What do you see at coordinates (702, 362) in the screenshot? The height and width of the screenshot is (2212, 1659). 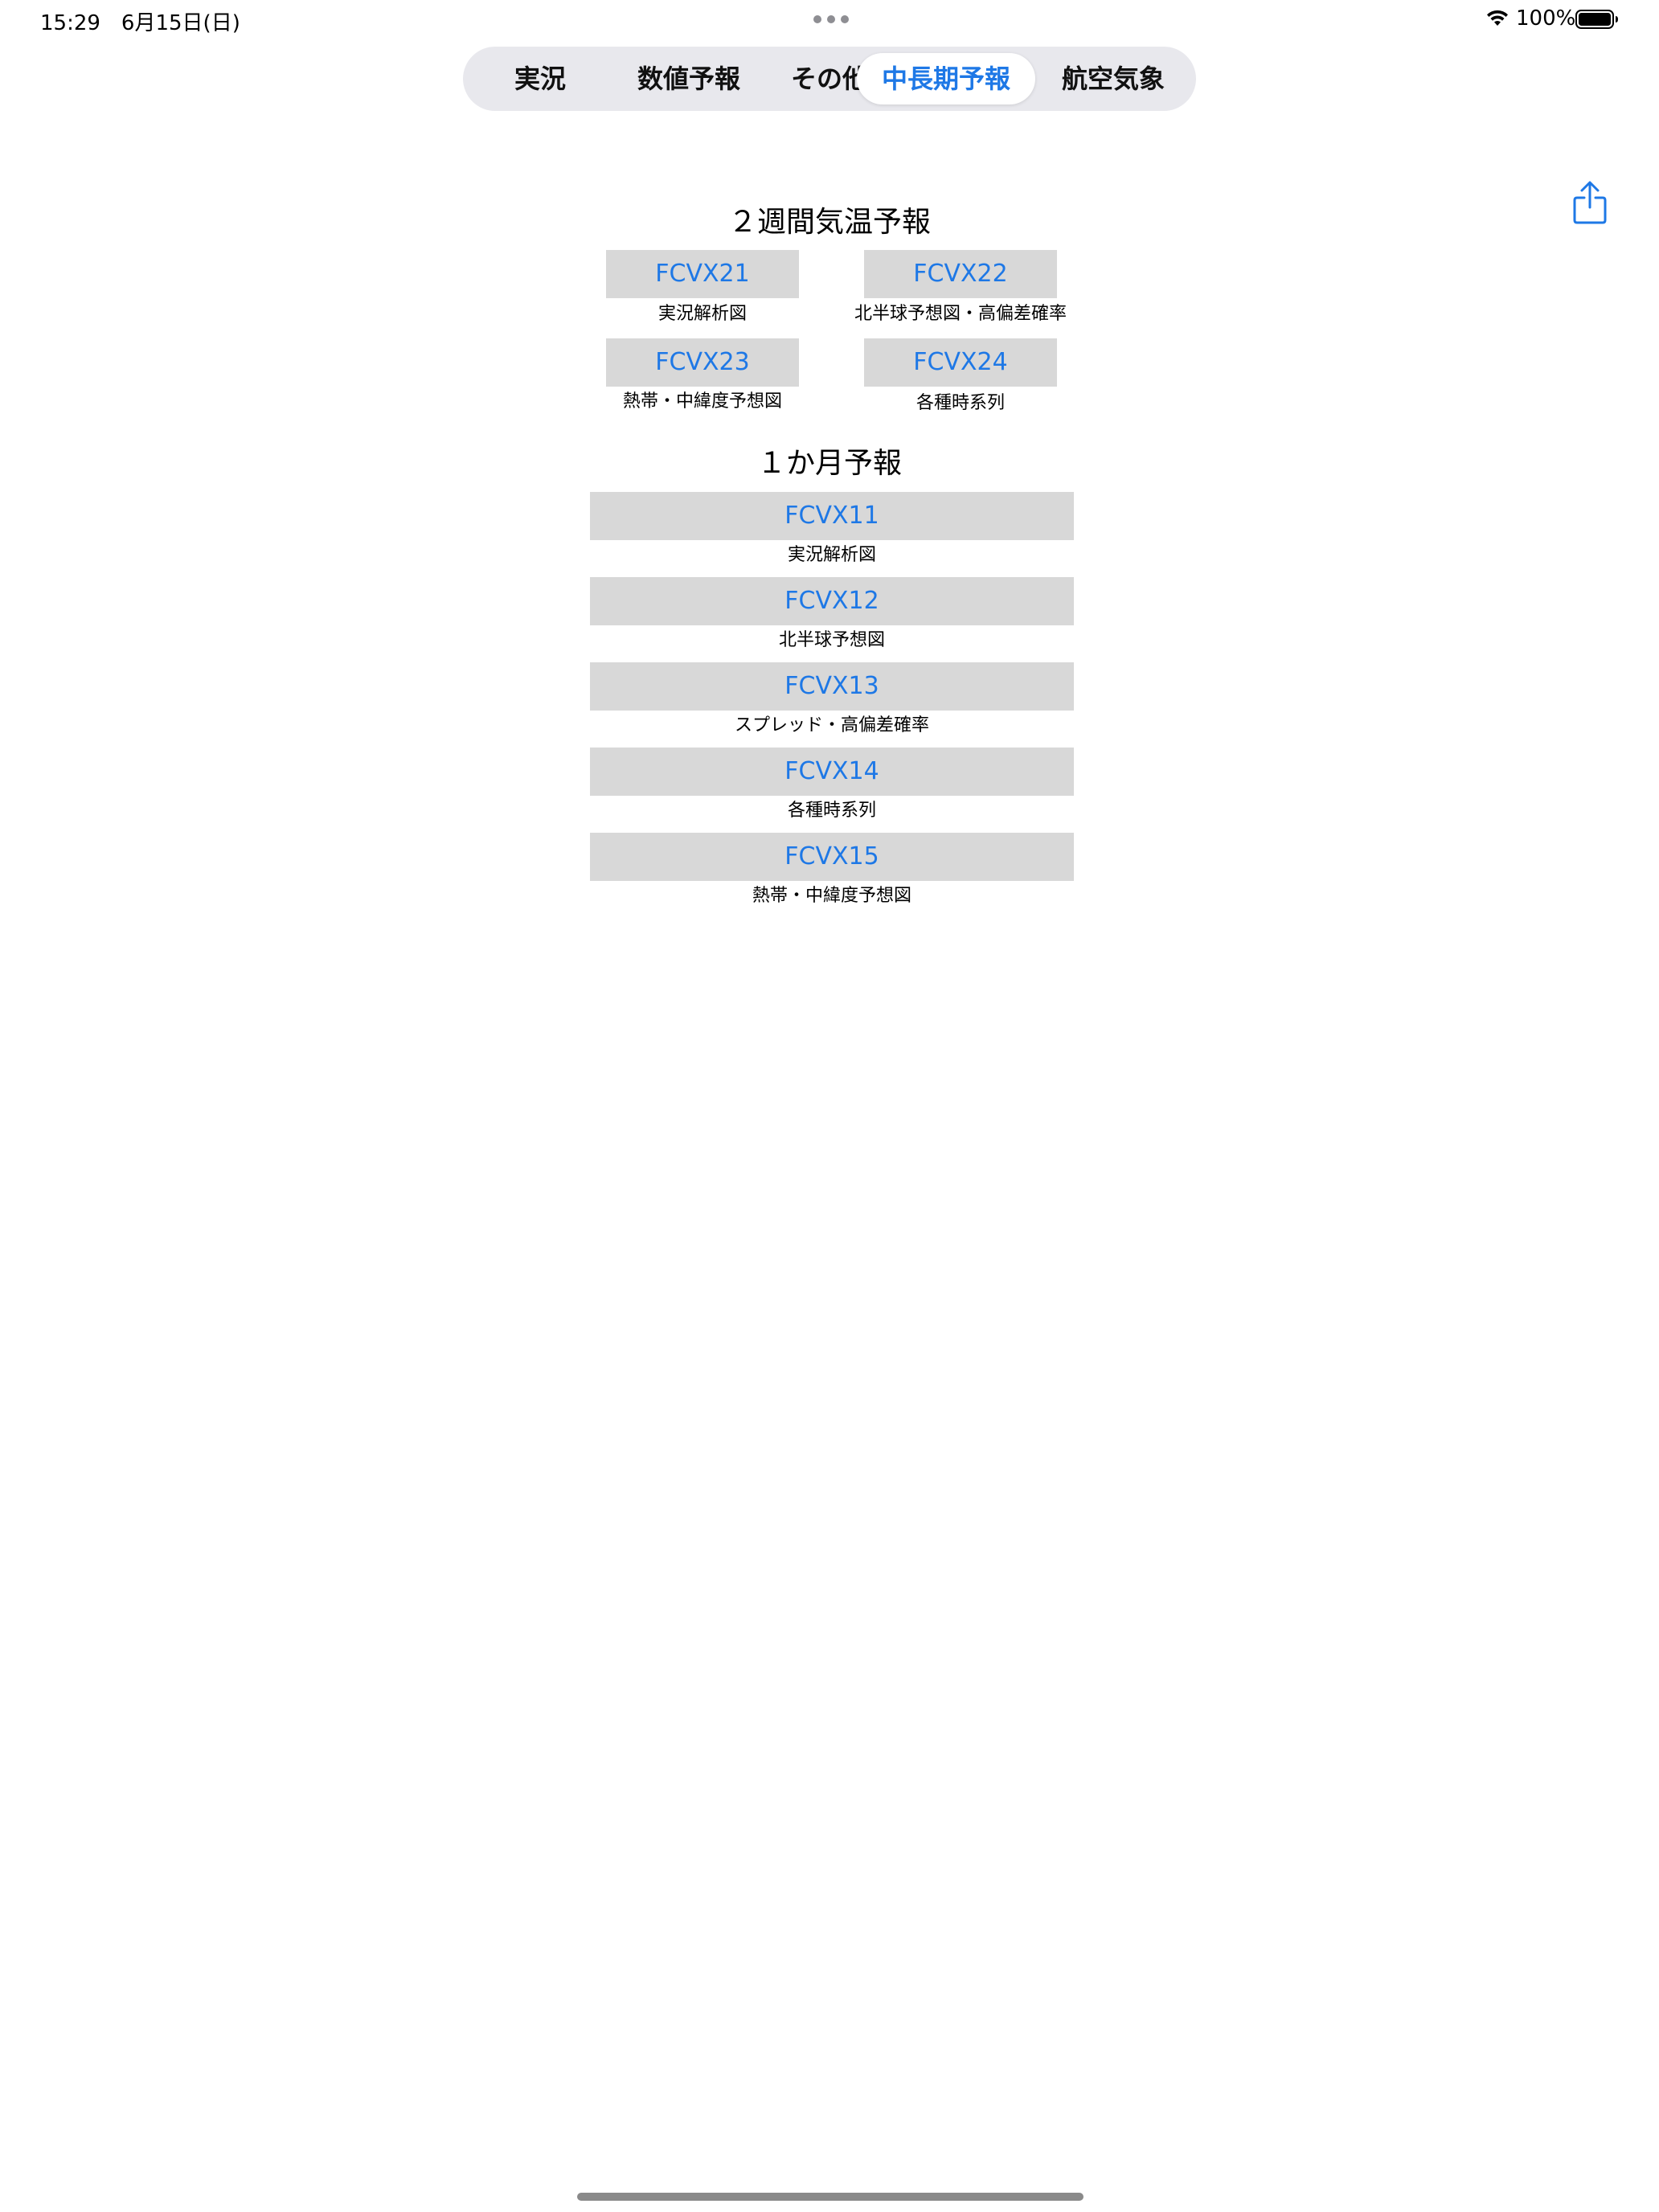 I see `fcvx23-button: FCVX23` at bounding box center [702, 362].